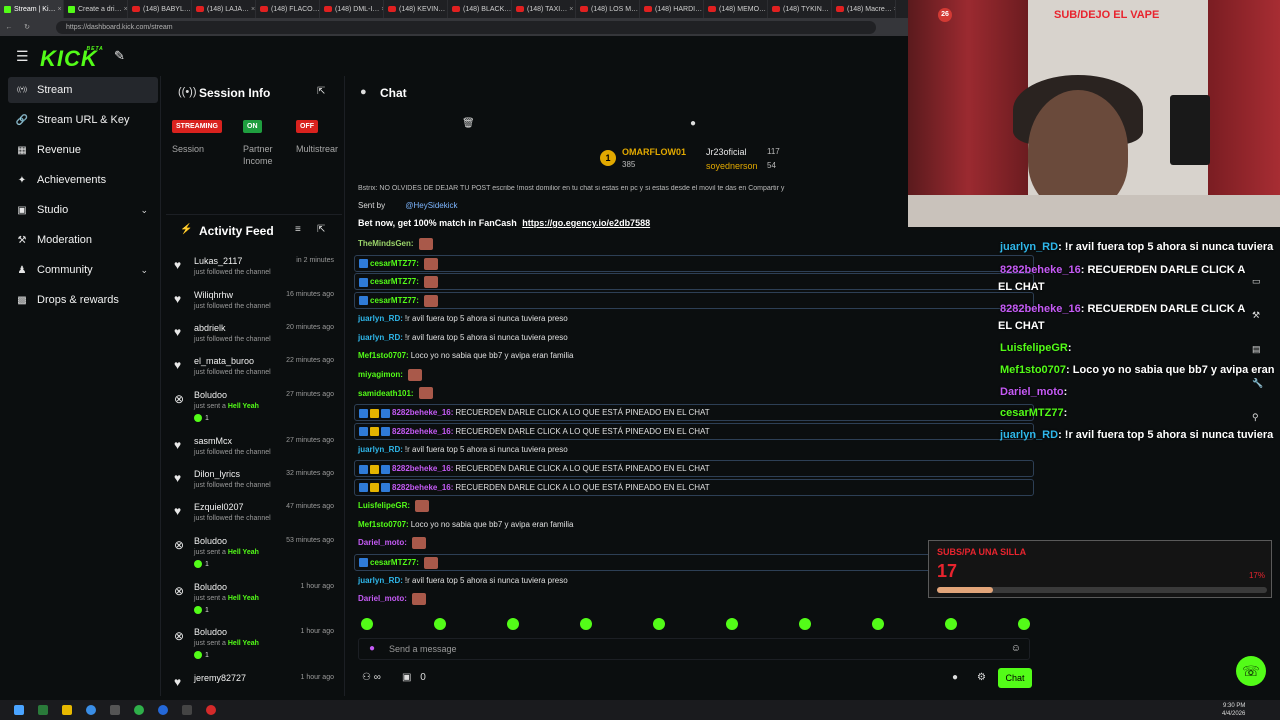 The height and width of the screenshot is (720, 1280). I want to click on pin-icon: ✎, so click(119, 56).